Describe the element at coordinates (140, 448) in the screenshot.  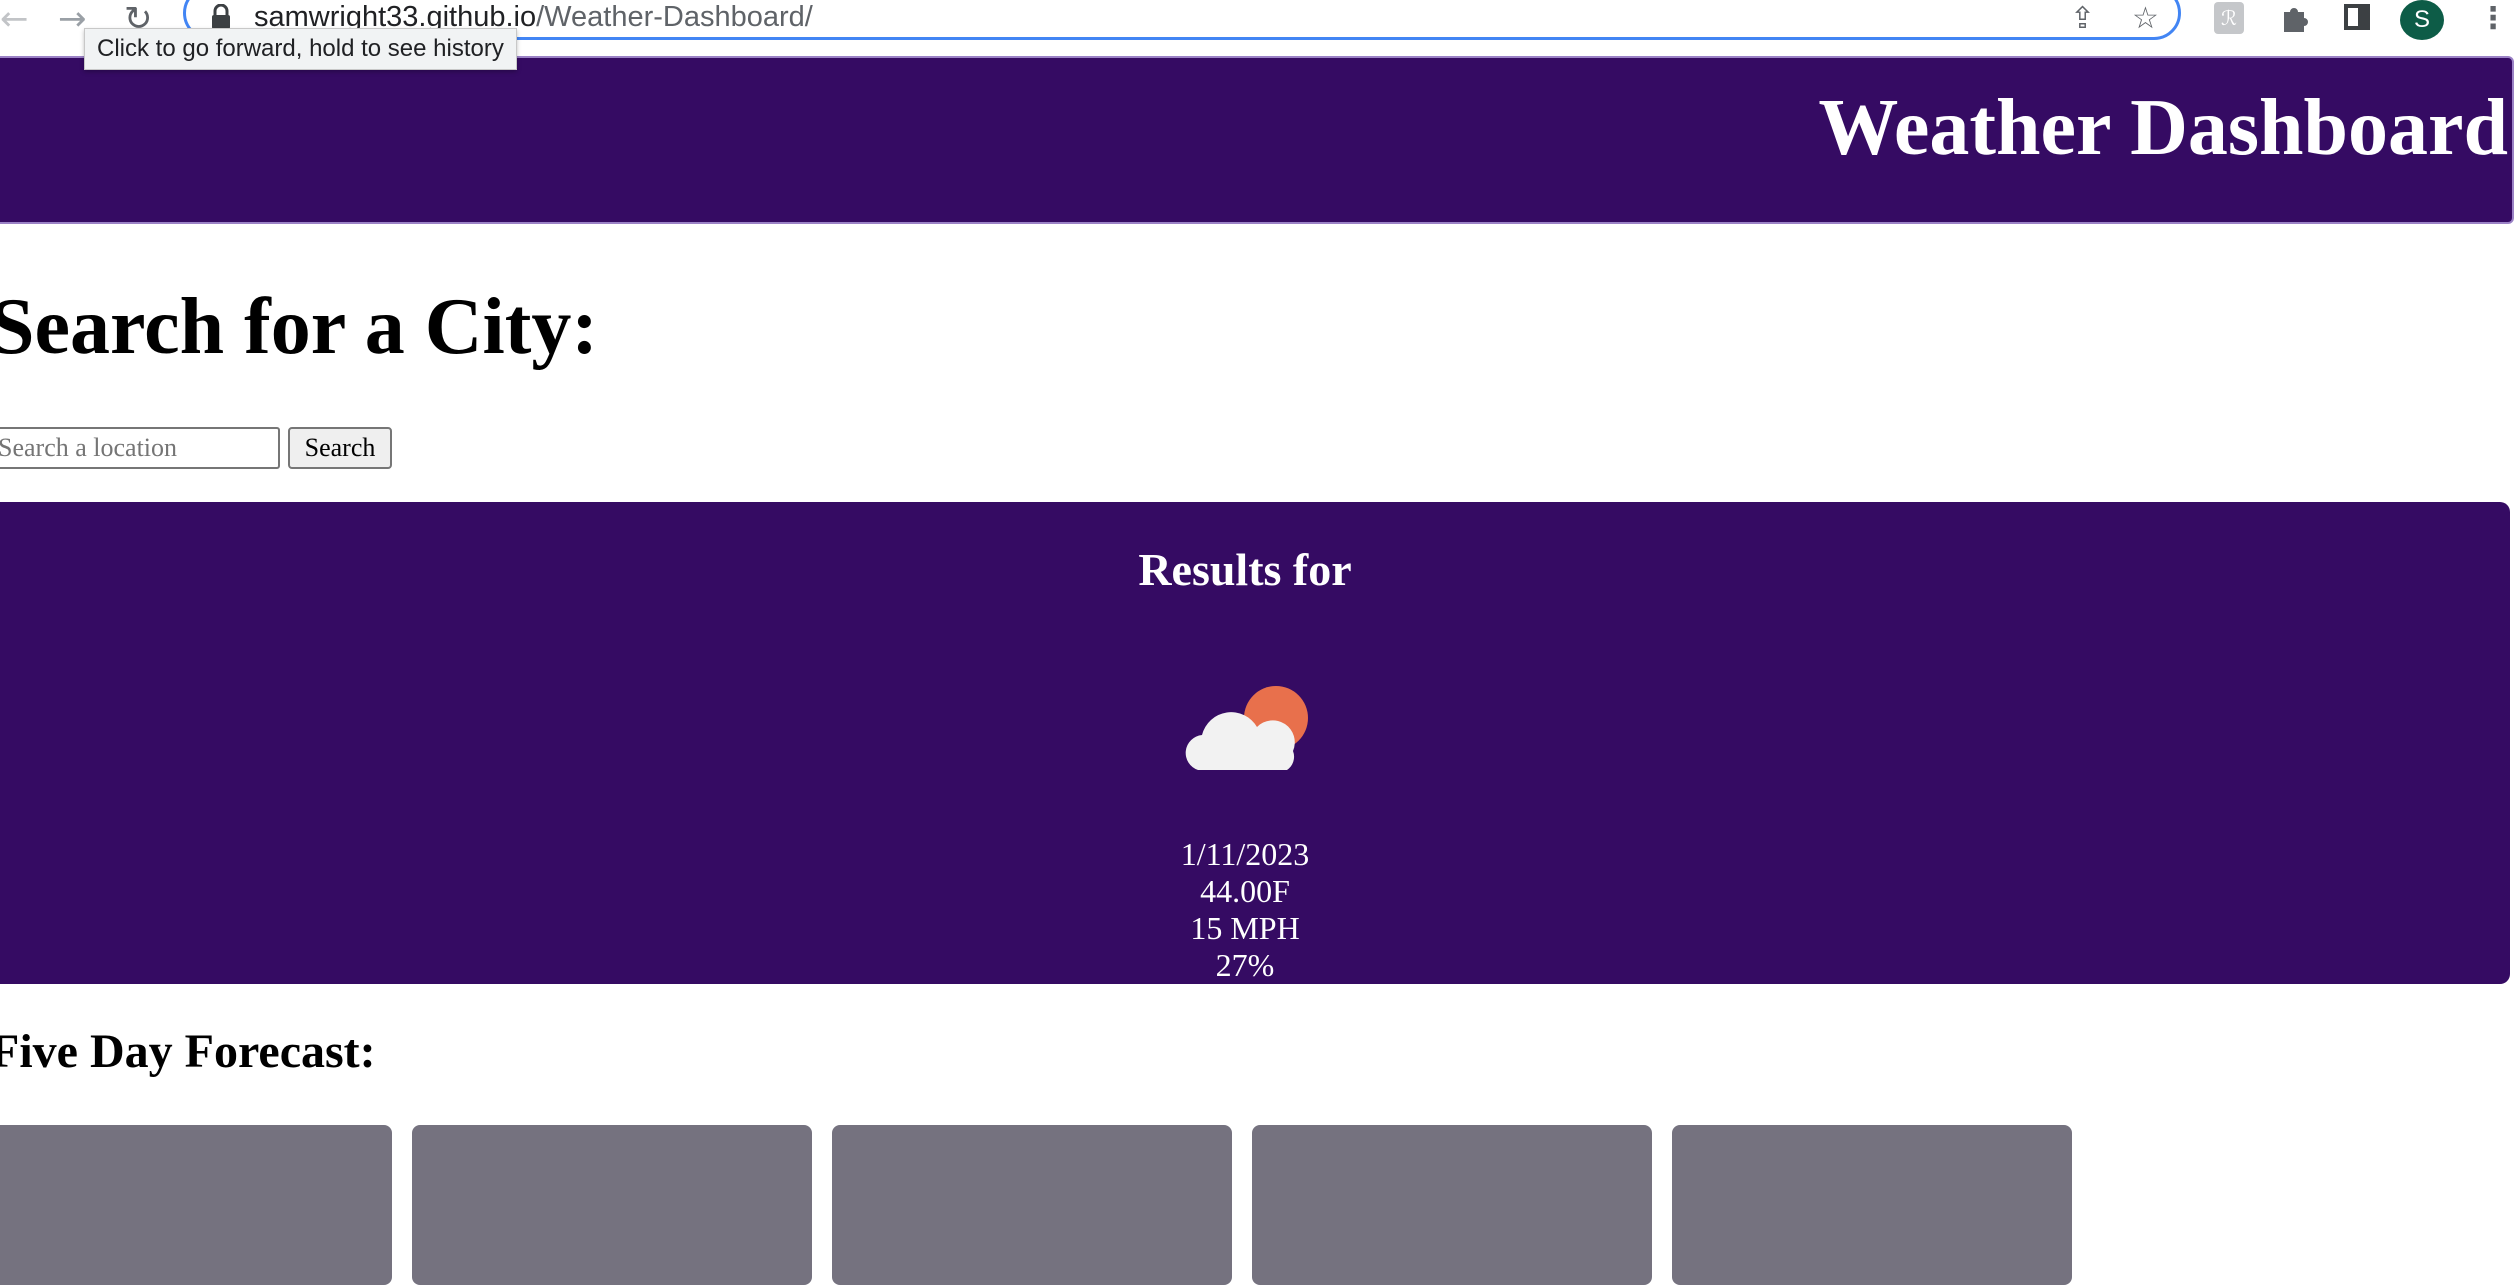
I see `search-input` at that location.